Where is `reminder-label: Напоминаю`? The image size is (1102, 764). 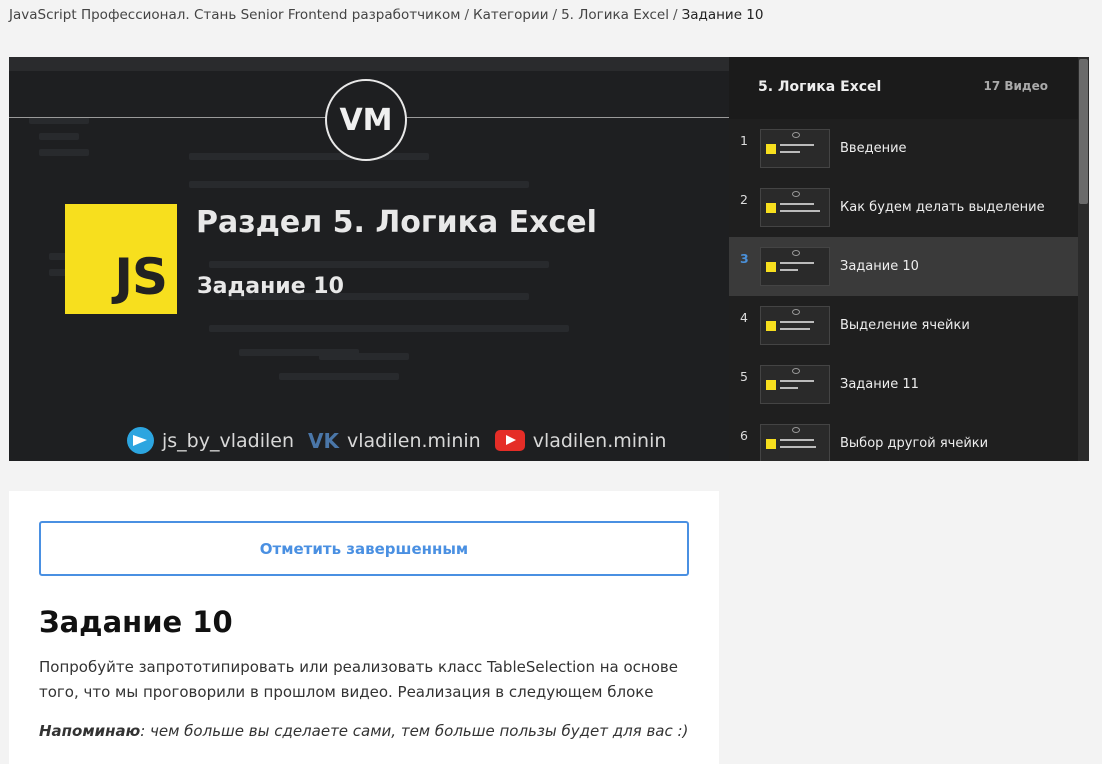 reminder-label: Напоминаю is located at coordinates (90, 731).